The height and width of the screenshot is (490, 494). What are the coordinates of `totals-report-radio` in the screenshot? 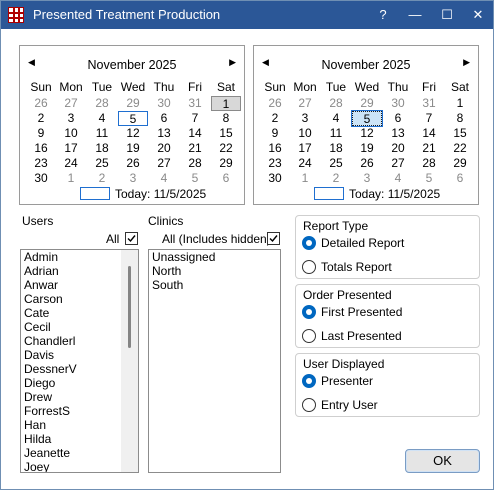 It's located at (309, 267).